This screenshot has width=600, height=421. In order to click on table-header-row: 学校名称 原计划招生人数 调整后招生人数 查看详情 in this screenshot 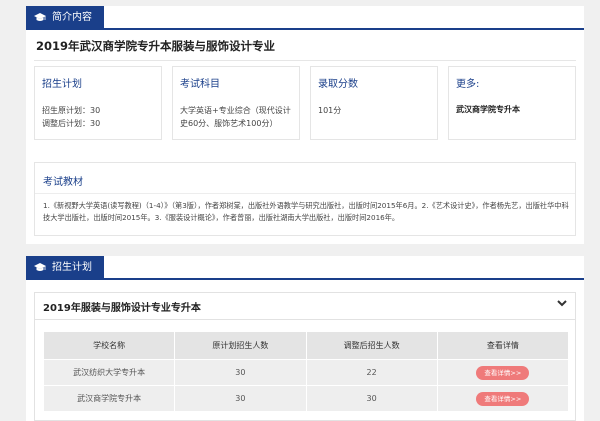, I will do `click(306, 345)`.